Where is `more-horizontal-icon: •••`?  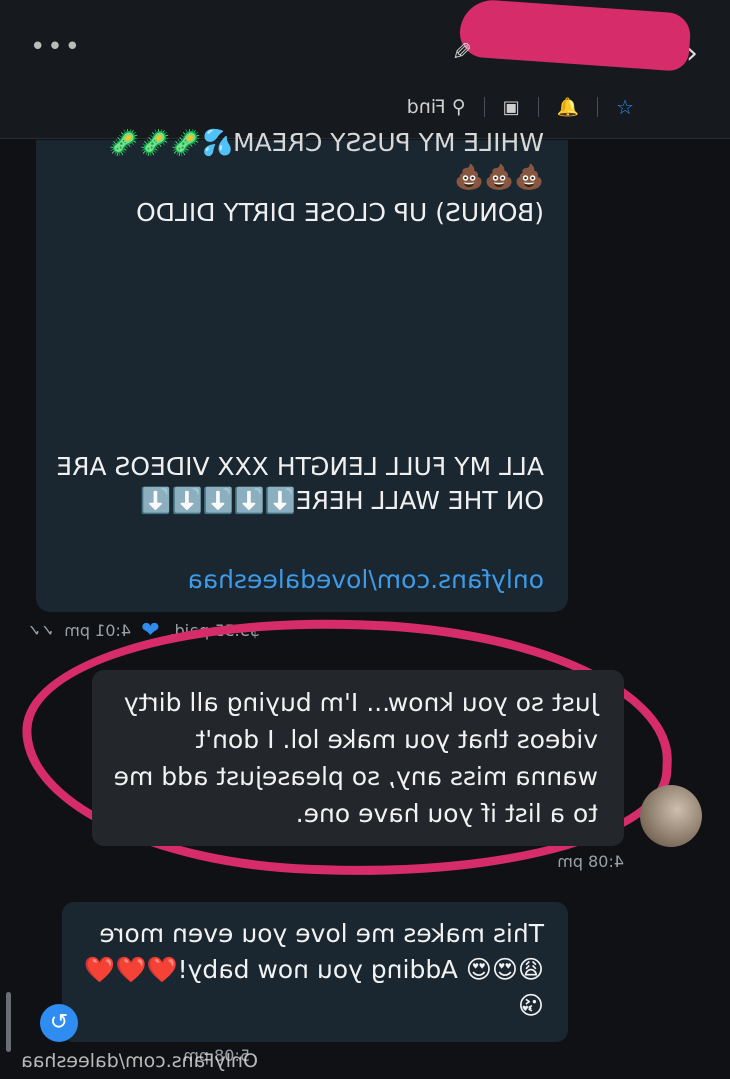
more-horizontal-icon: ••• is located at coordinates (54, 47).